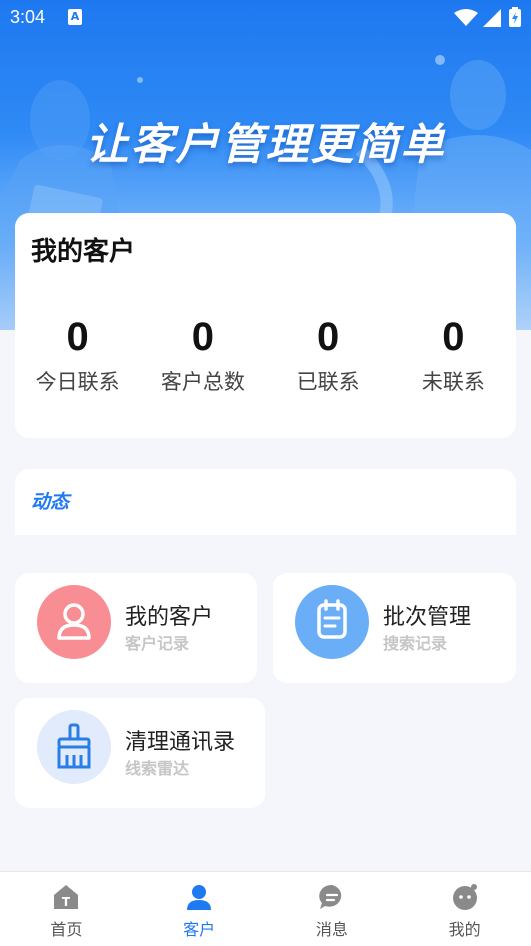 Image resolution: width=531 pixels, height=946 pixels. I want to click on tab-label: 首页, so click(66, 929).